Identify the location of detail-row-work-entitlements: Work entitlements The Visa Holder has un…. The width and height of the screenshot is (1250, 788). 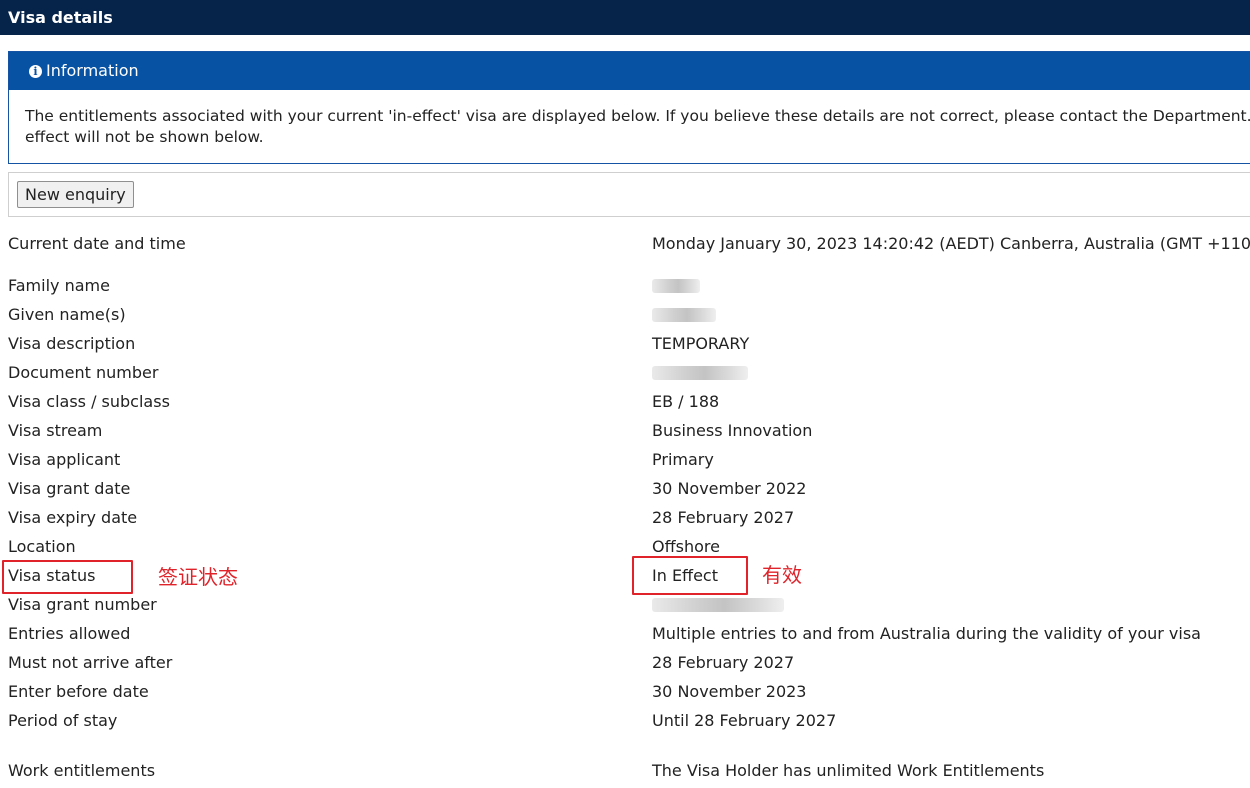
(628, 771).